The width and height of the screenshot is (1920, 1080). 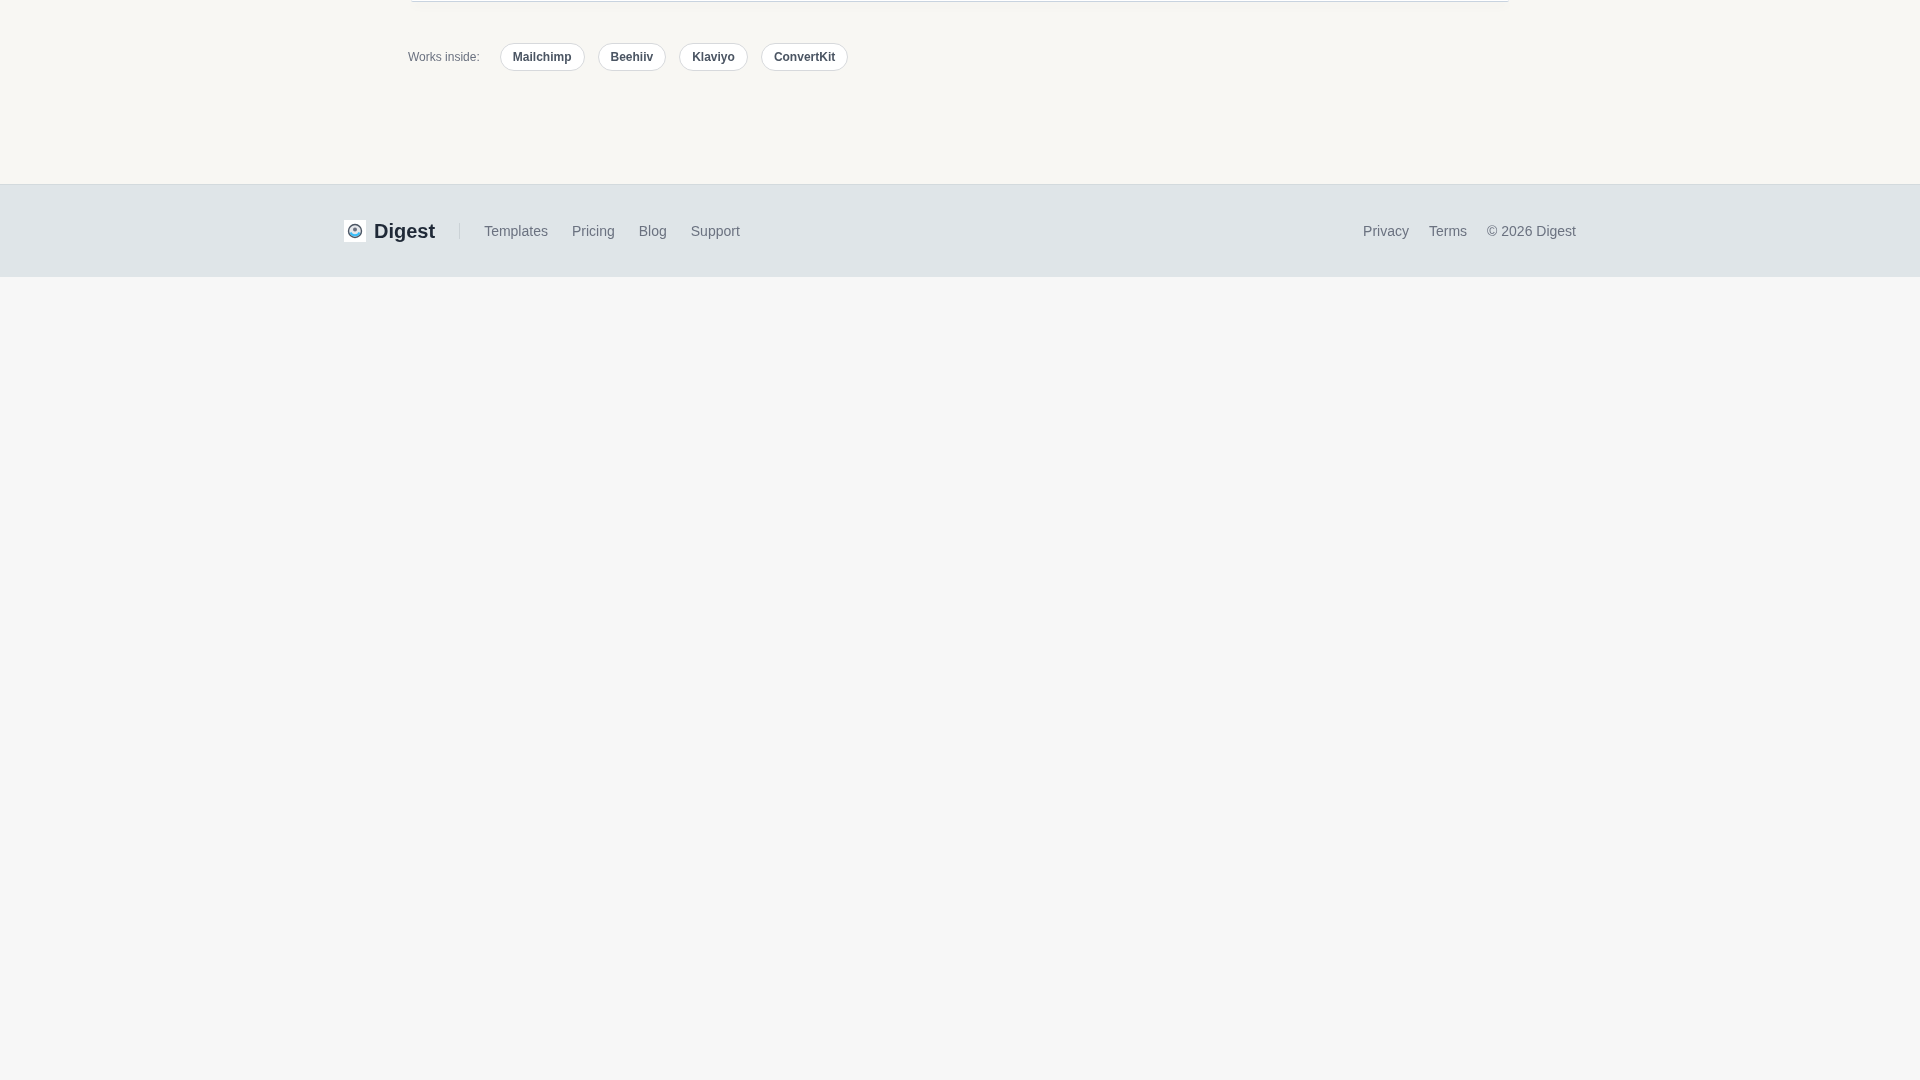 I want to click on brand-name: Digest, so click(x=405, y=231).